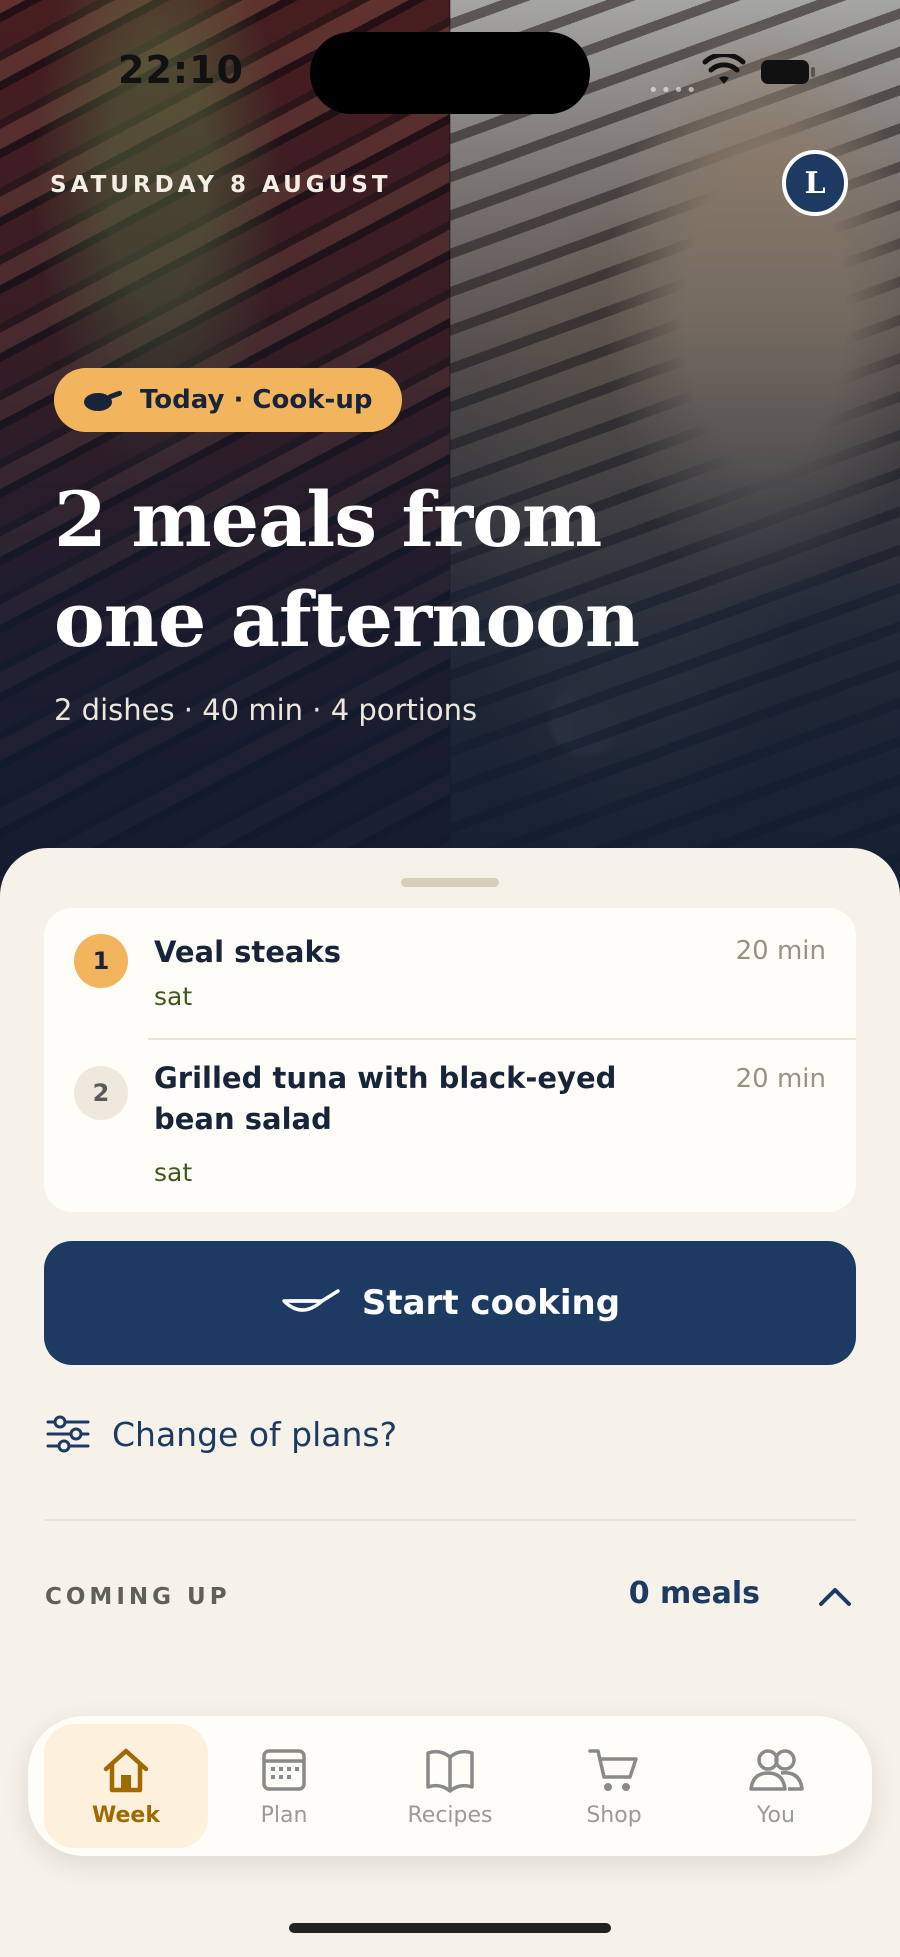 The width and height of the screenshot is (900, 1957). I want to click on dish-name: Grilled tuna with black-eyed bean salad, so click(385, 1098).